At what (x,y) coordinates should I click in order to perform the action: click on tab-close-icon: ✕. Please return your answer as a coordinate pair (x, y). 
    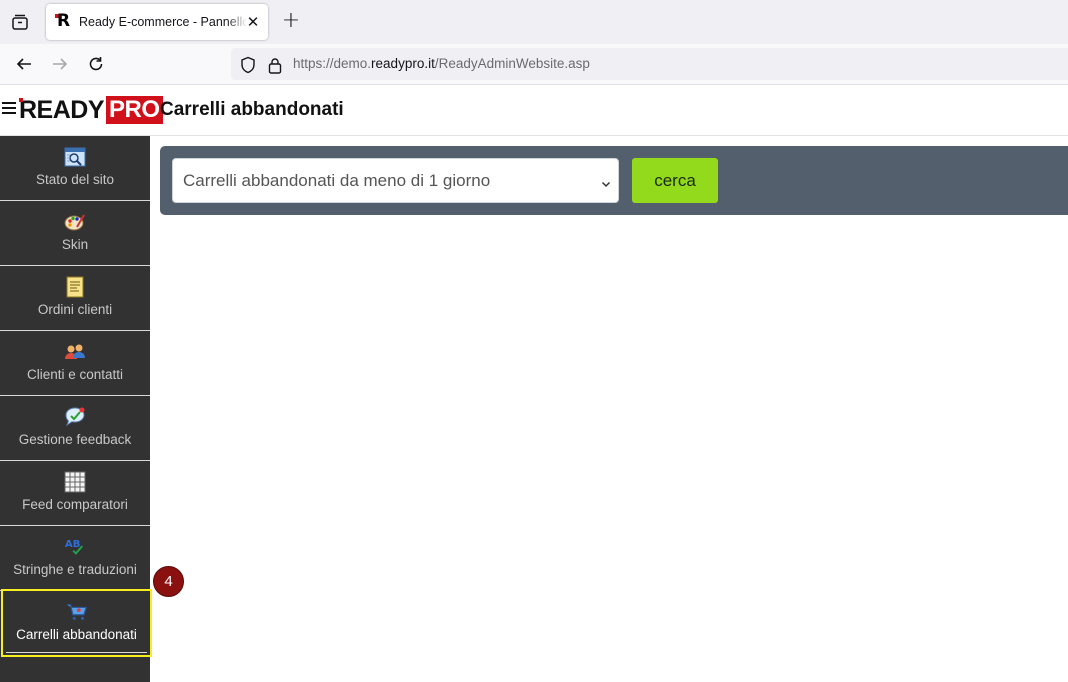
    Looking at the image, I should click on (253, 22).